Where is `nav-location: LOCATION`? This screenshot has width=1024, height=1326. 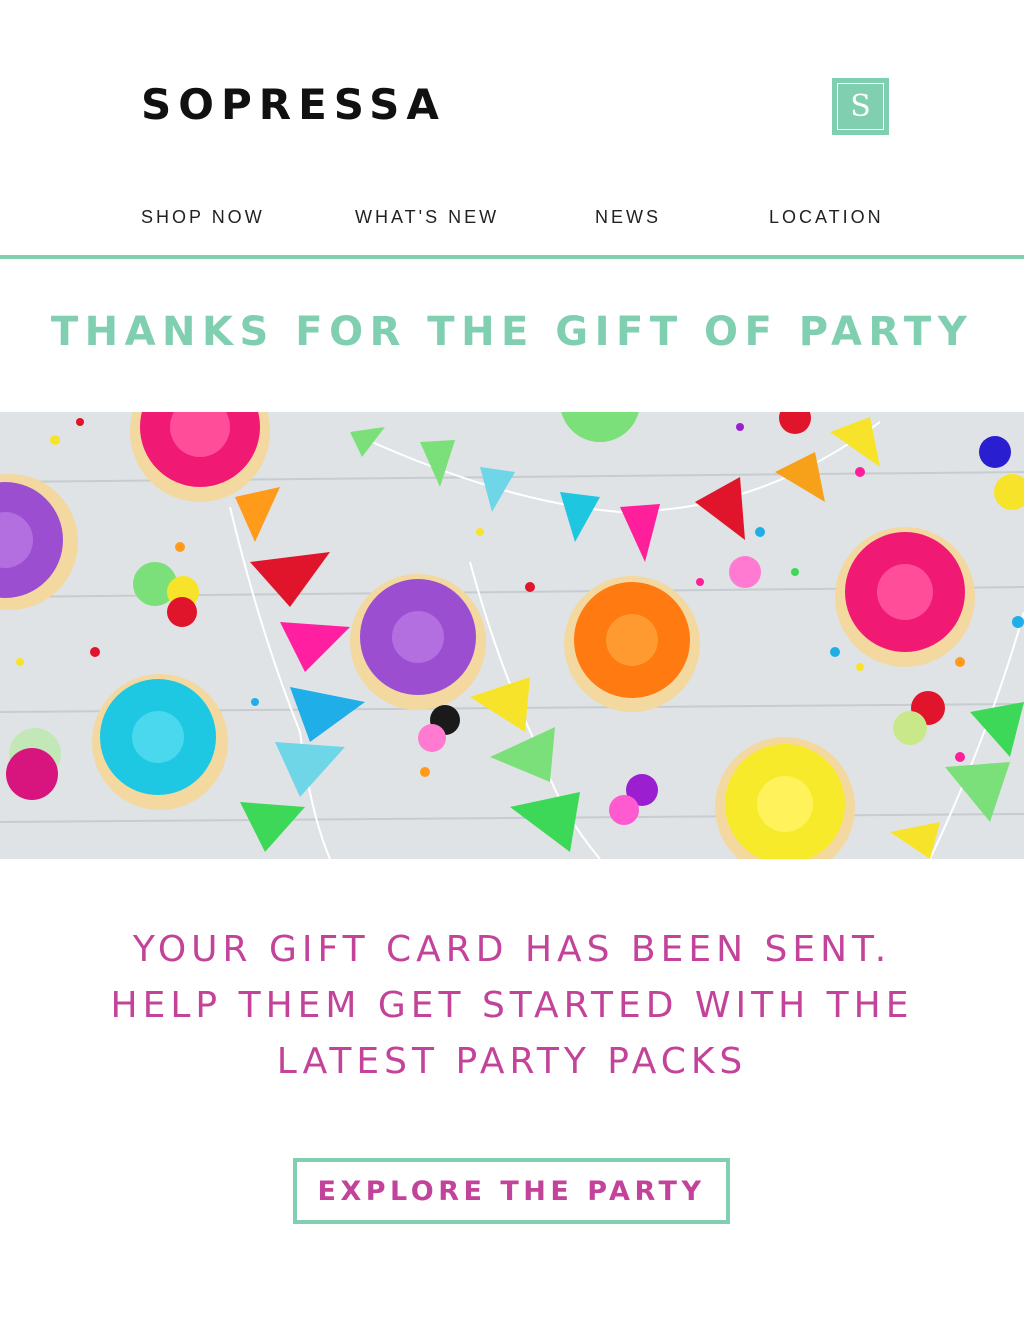 nav-location: LOCATION is located at coordinates (826, 217).